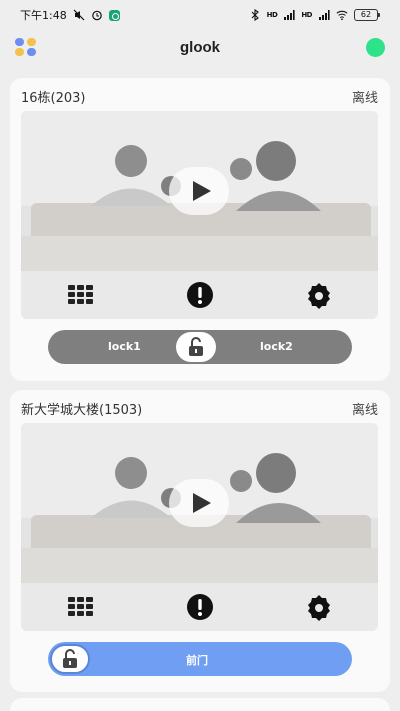  What do you see at coordinates (255, 15) in the screenshot?
I see `bluetooth-icon` at bounding box center [255, 15].